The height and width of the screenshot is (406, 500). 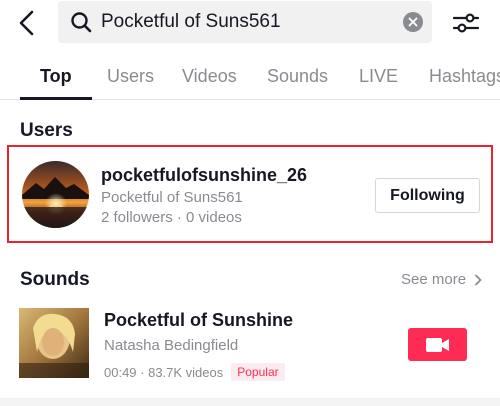 I want to click on search-icon, so click(x=81, y=22).